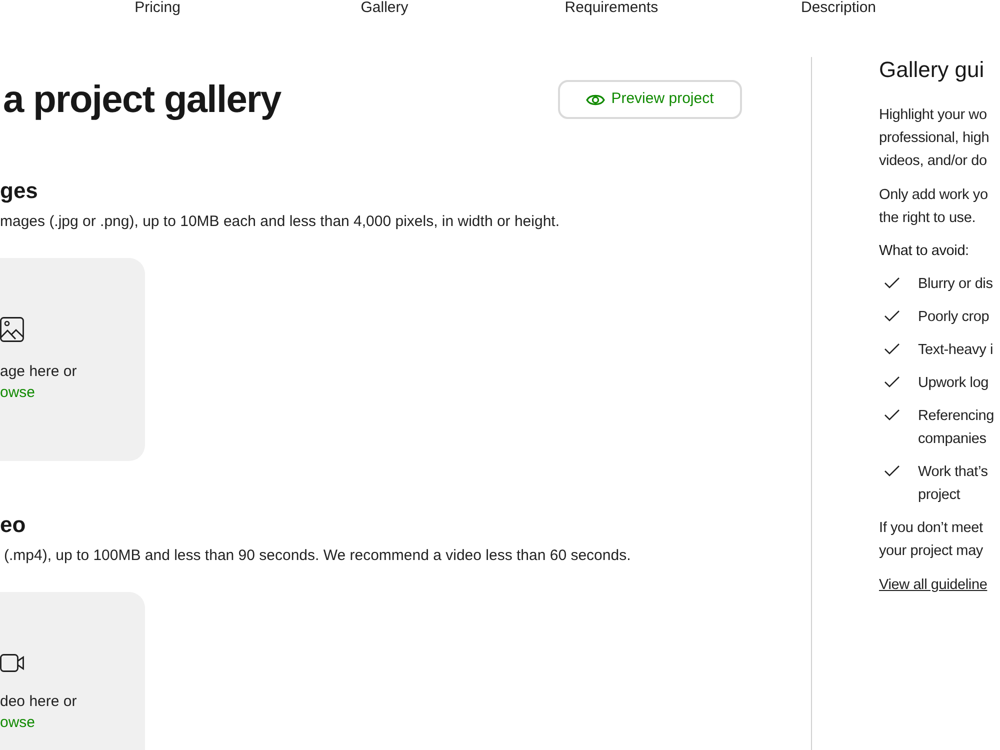 The image size is (1000, 750). Describe the element at coordinates (611, 7) in the screenshot. I see `nav-tab: Requirements` at that location.